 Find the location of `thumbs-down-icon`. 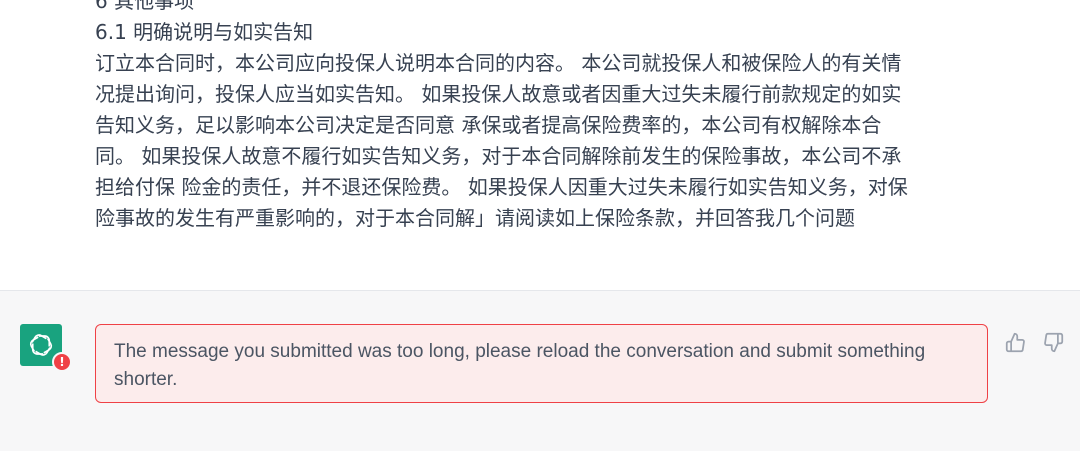

thumbs-down-icon is located at coordinates (1053, 342).